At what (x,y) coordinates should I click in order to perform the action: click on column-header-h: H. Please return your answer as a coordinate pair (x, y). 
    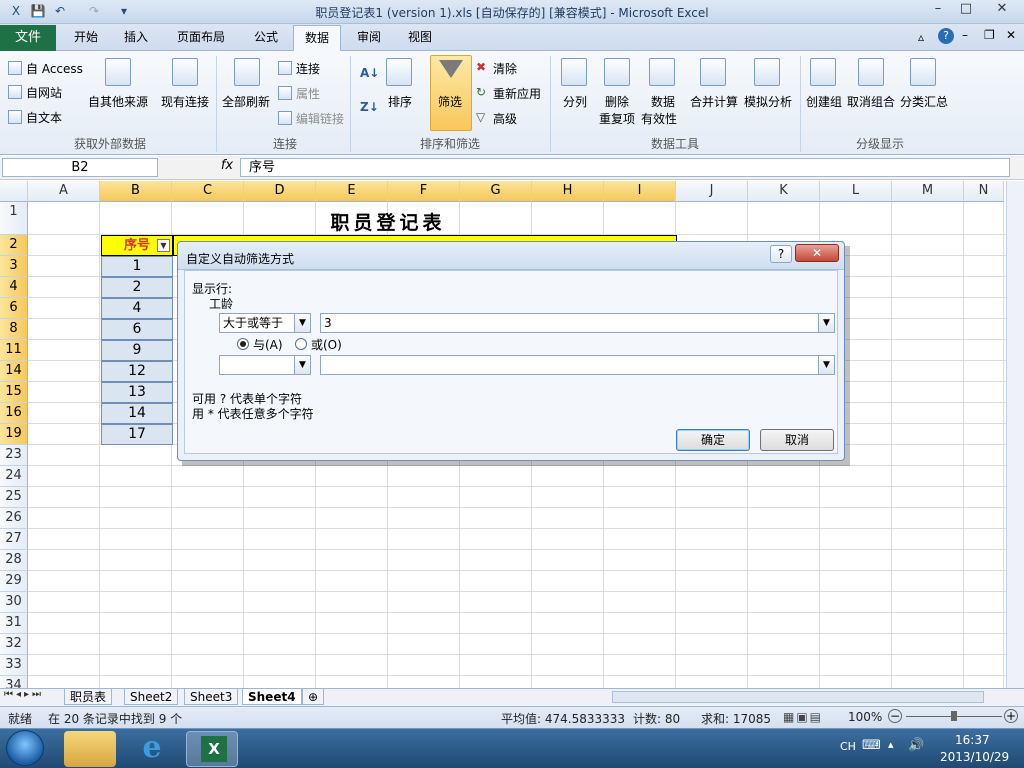
    Looking at the image, I should click on (568, 191).